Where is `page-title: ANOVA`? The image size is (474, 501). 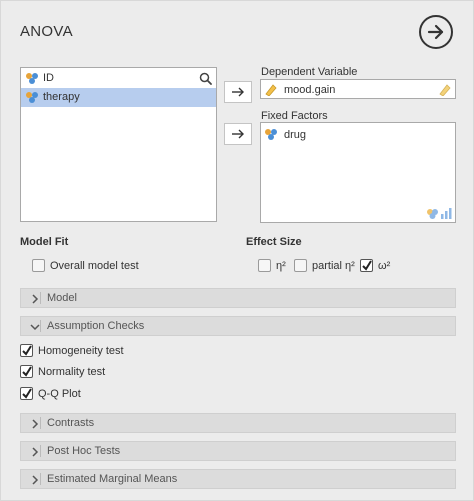
page-title: ANOVA is located at coordinates (46, 31).